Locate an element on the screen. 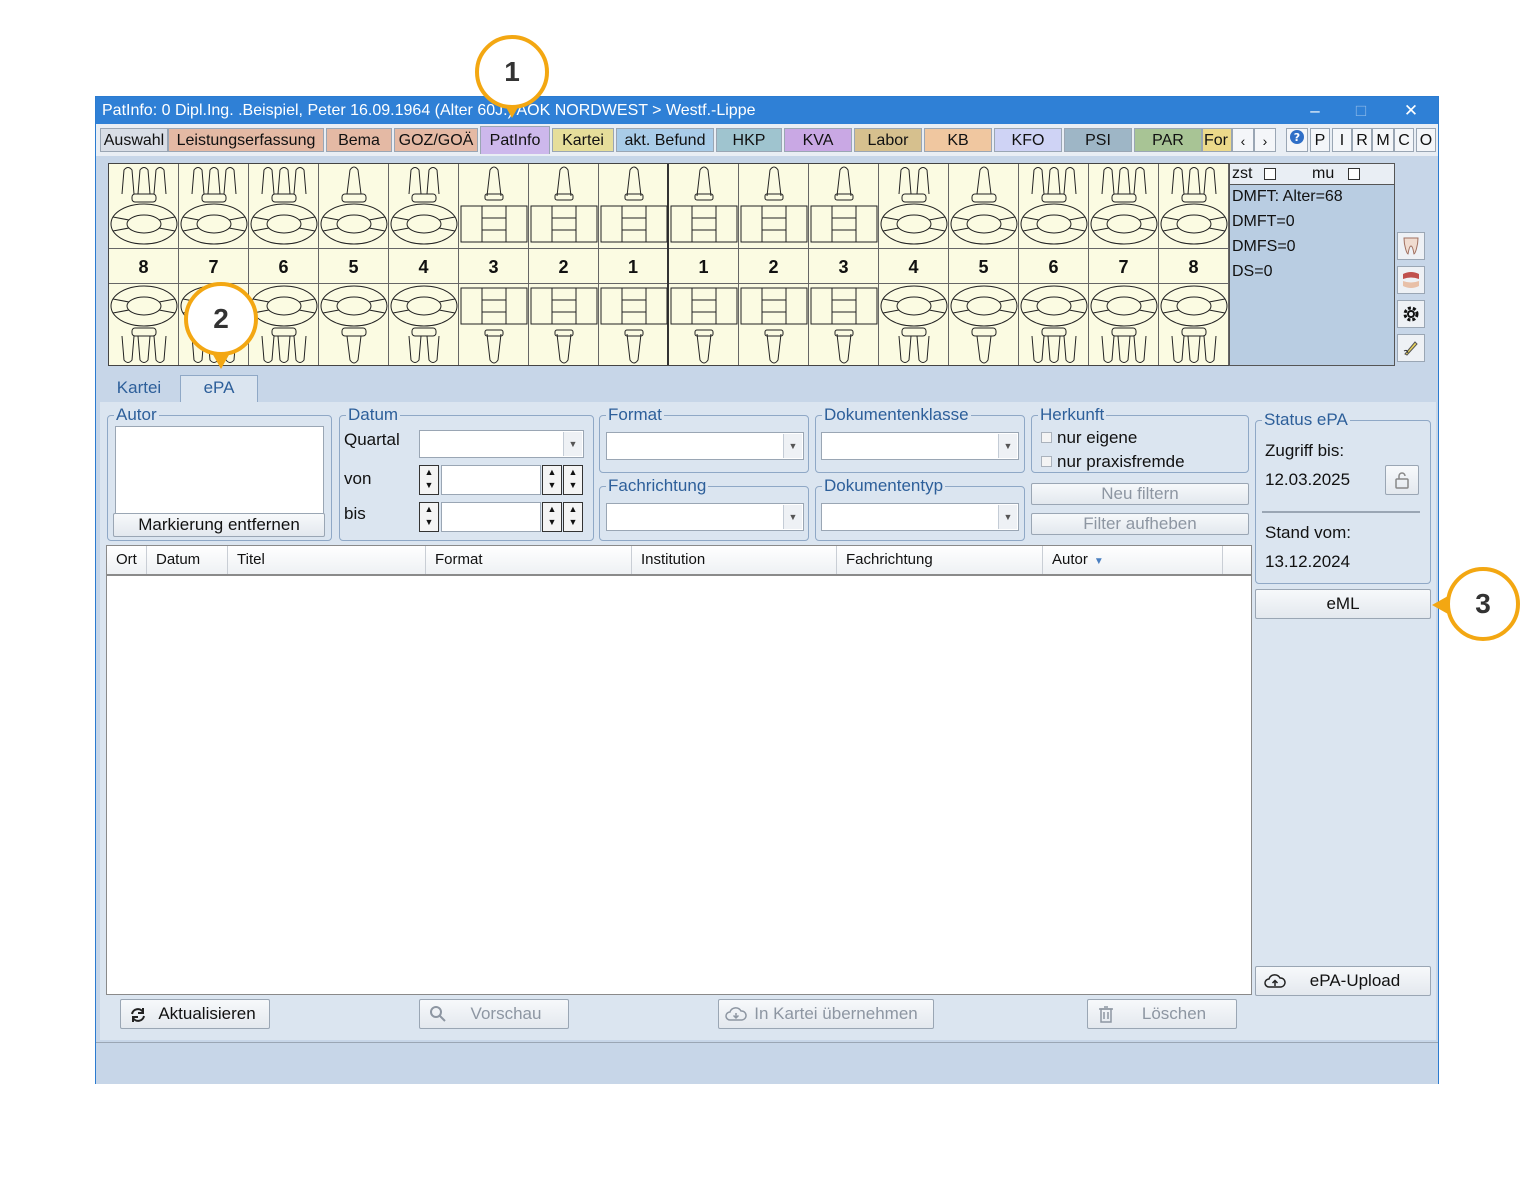 This screenshot has height=1182, width=1536. eml-button: eML is located at coordinates (1343, 604).